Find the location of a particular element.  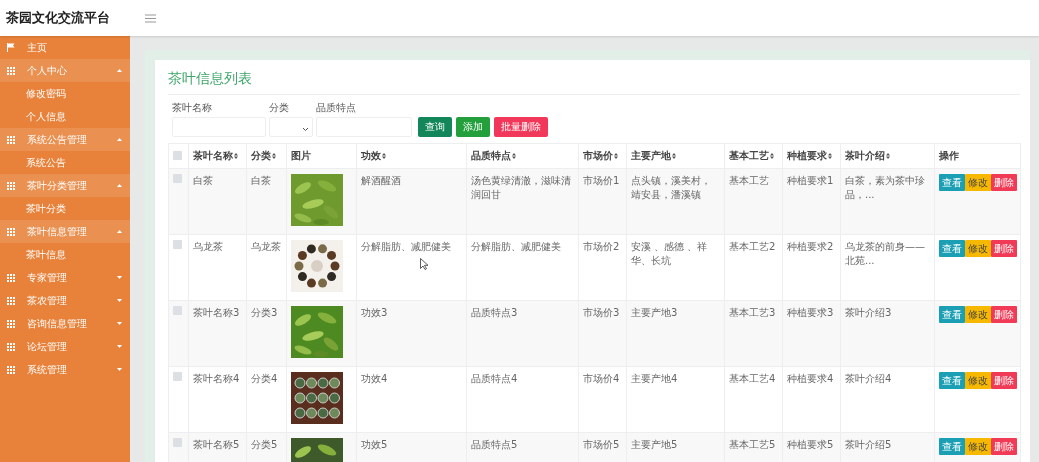

table-cell: 种植要求1 is located at coordinates (810, 180).